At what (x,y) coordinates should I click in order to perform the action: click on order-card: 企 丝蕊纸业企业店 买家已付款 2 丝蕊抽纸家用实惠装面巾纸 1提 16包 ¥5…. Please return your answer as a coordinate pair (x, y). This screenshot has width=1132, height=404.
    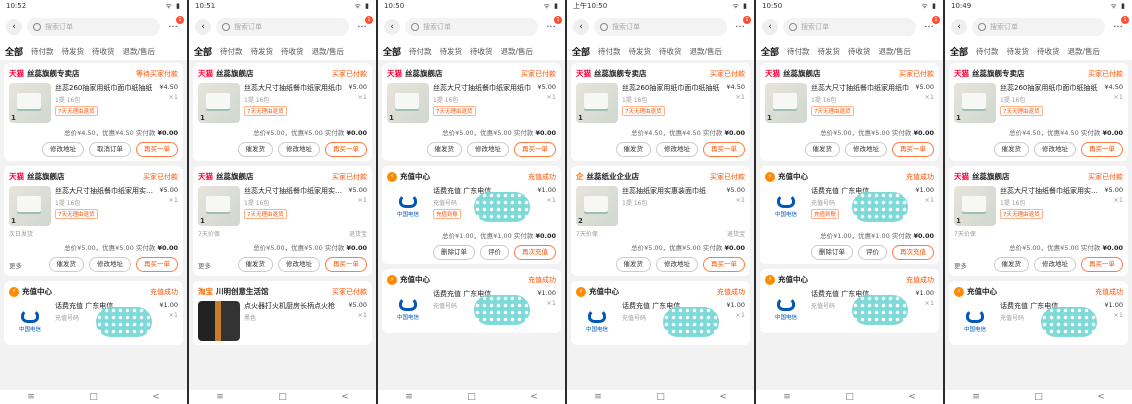
    Looking at the image, I should click on (660, 221).